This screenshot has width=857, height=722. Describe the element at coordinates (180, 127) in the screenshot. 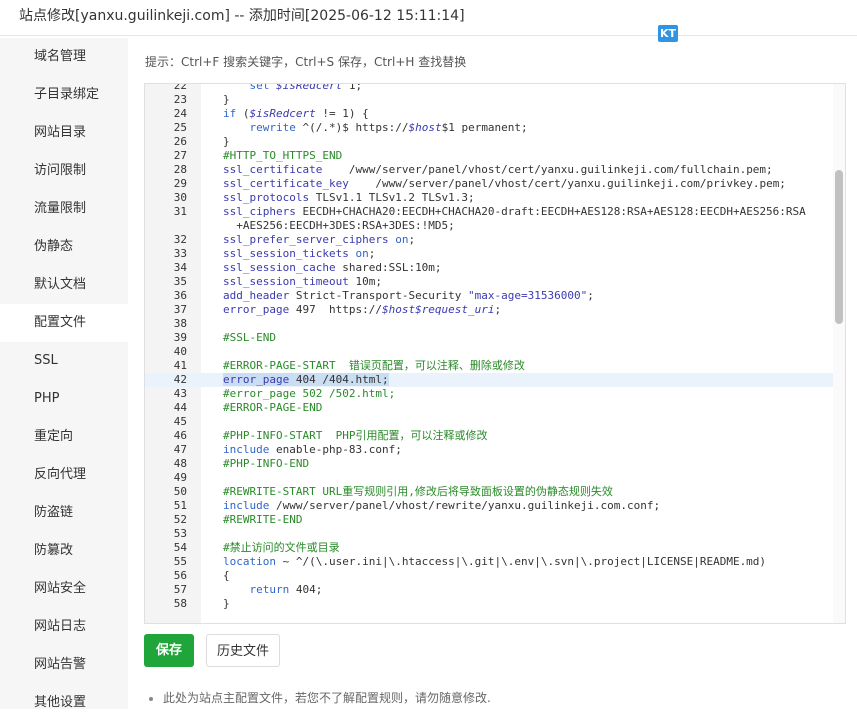

I see `line-number: 25` at that location.